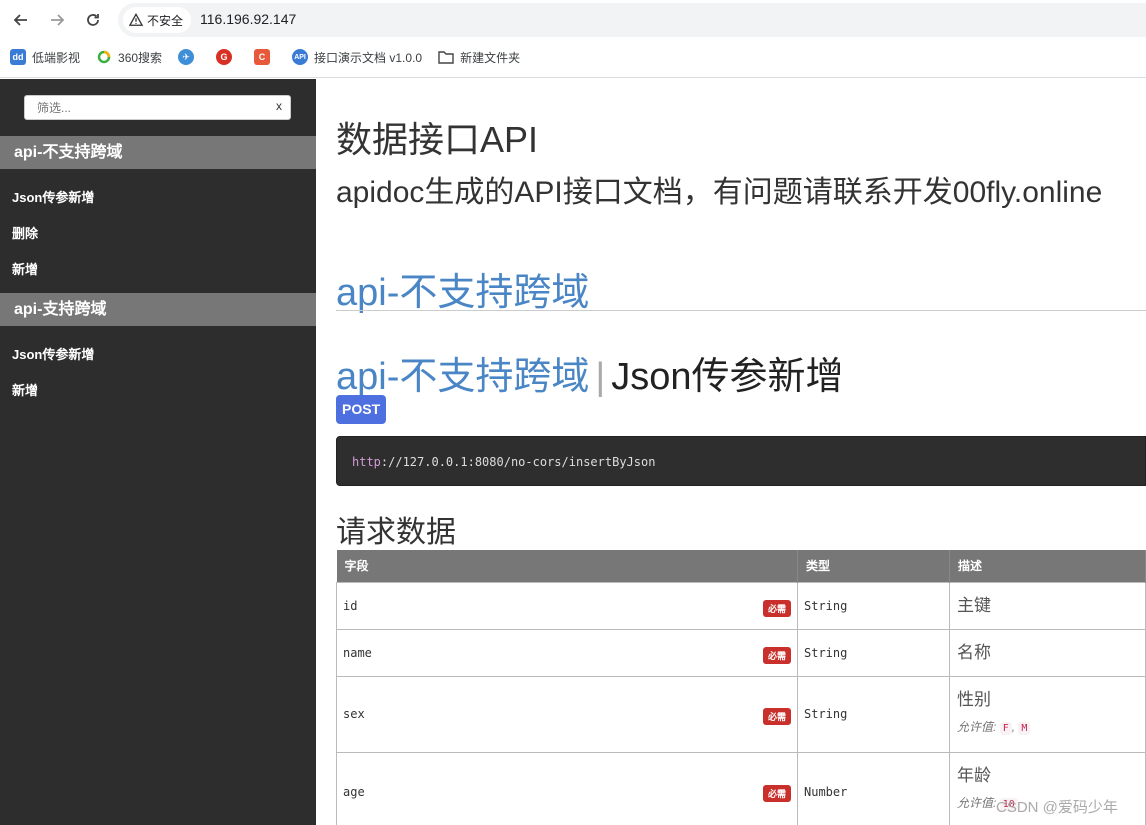 Image resolution: width=1146 pixels, height=825 pixels. I want to click on nav-group-header: api-不支持跨域, so click(158, 152).